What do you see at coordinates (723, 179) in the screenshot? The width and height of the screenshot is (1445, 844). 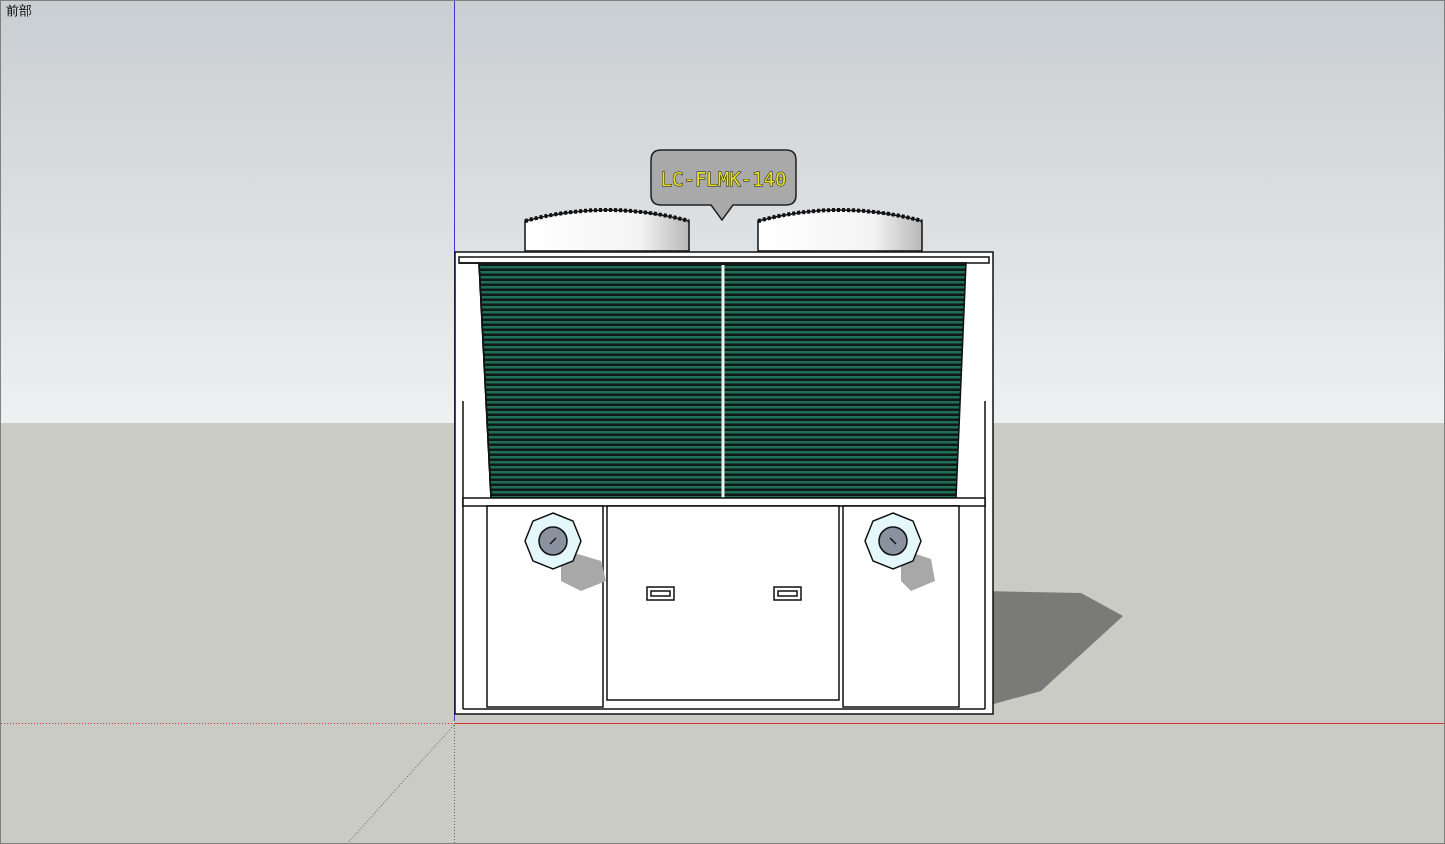 I see `tag-label: LC-FLMK-140` at bounding box center [723, 179].